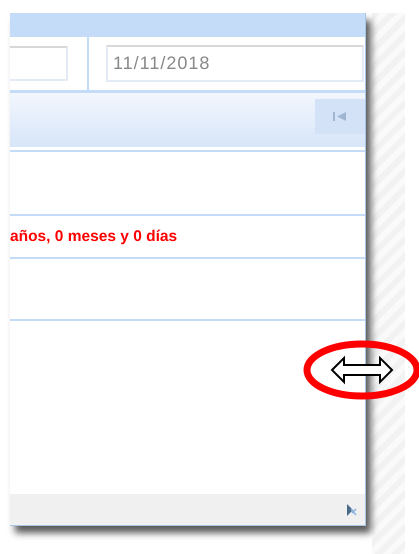  What do you see at coordinates (39, 63) in the screenshot?
I see `input-field` at bounding box center [39, 63].